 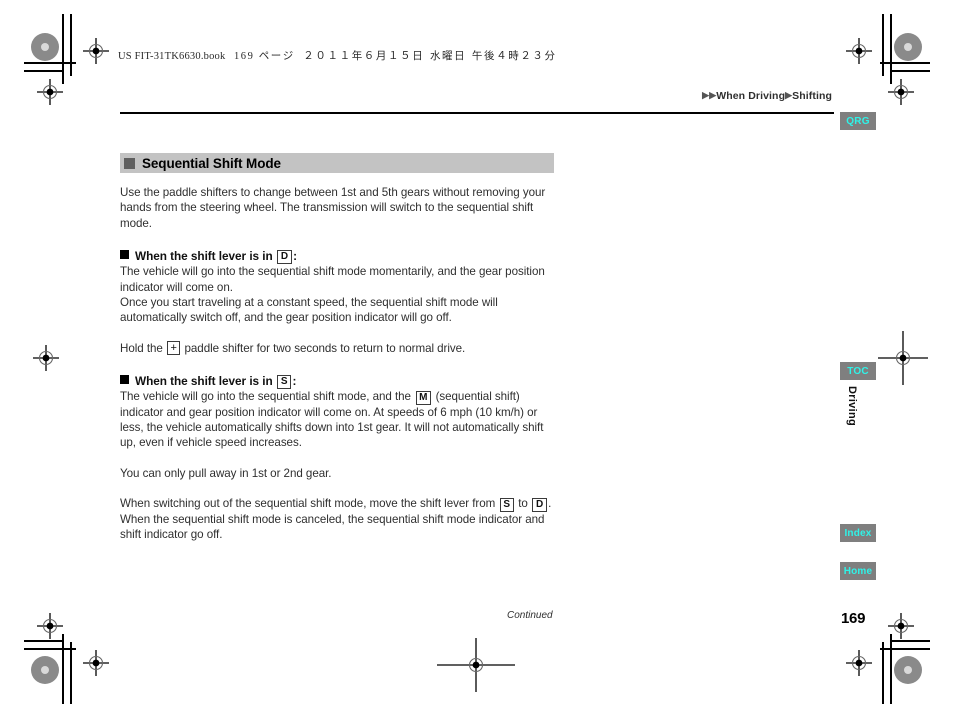 I want to click on breadcrumb: ▶▶When Driving▶Shifting, so click(x=767, y=96).